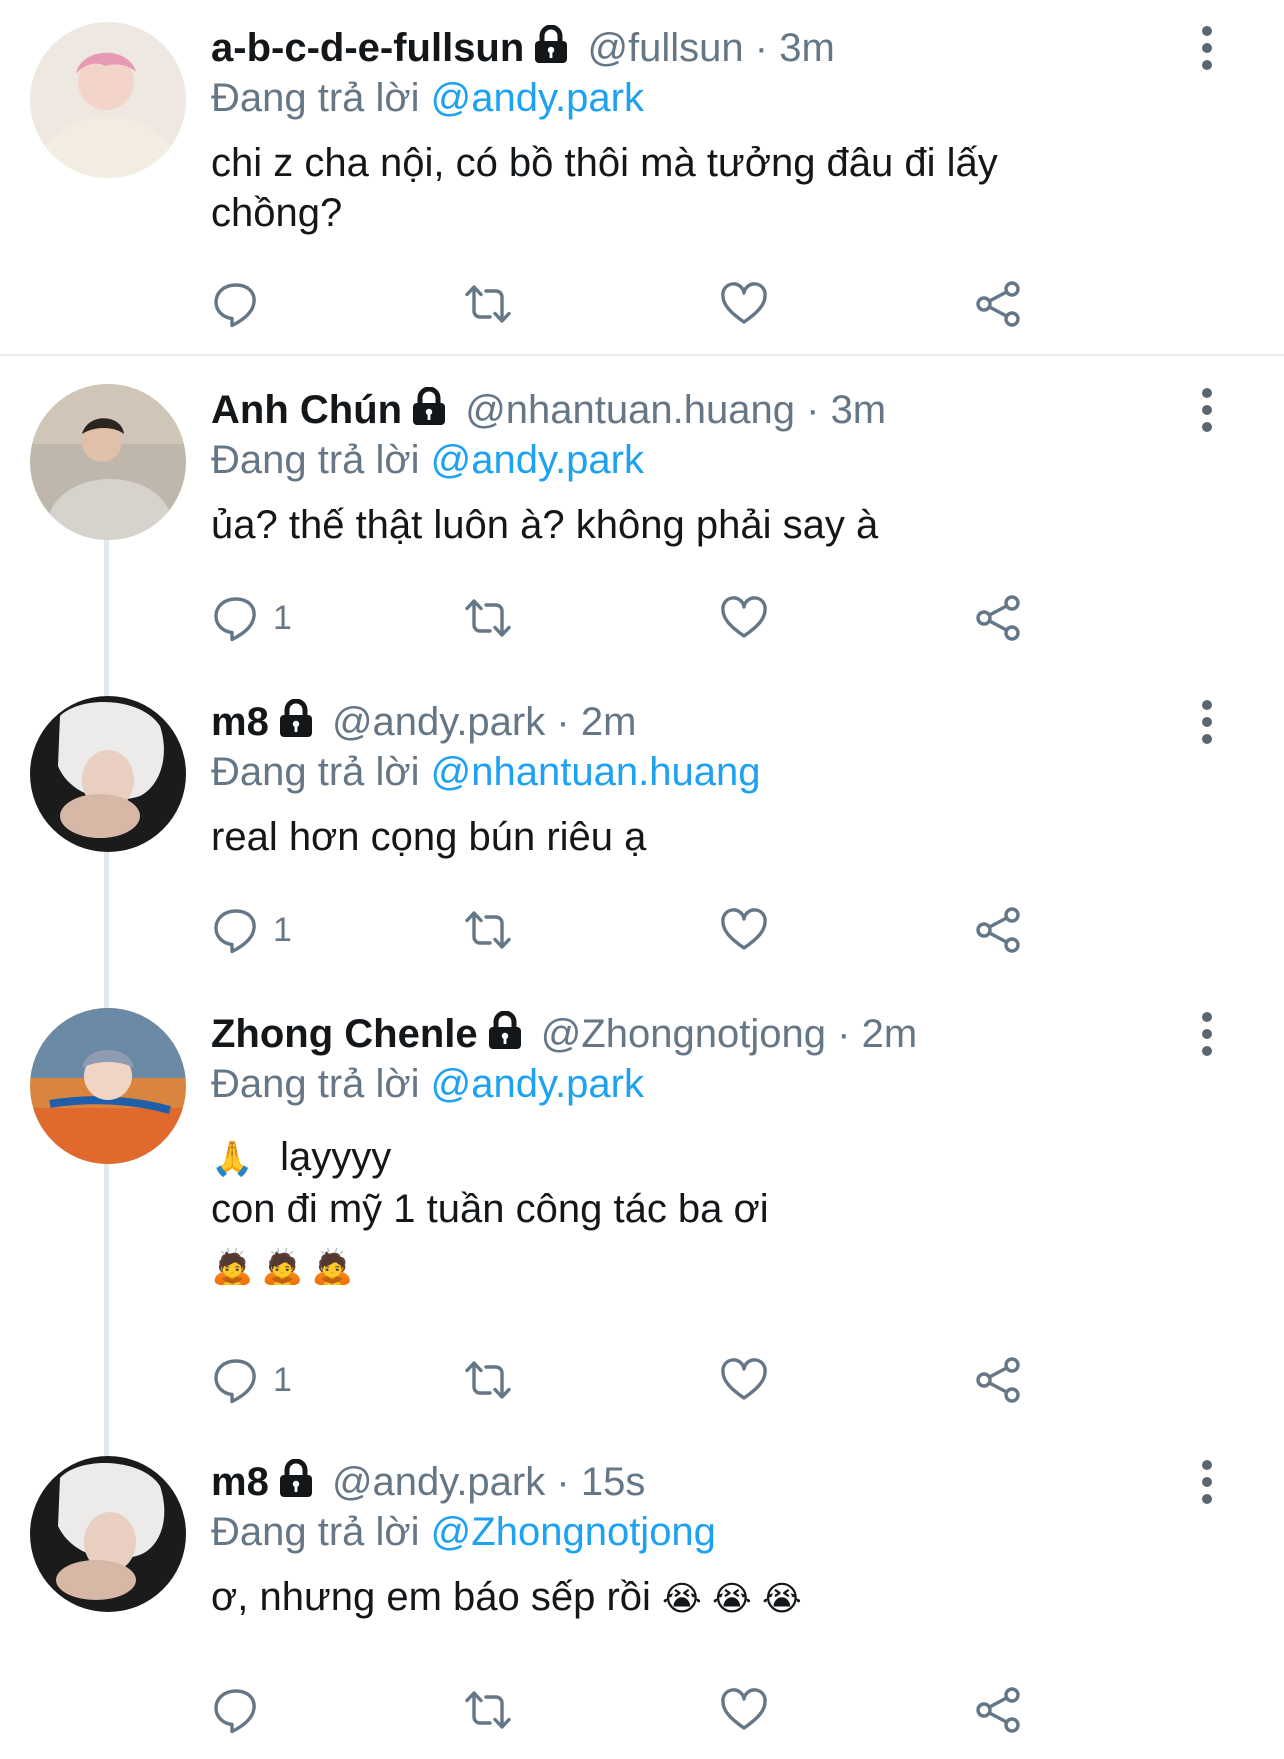 This screenshot has width=1284, height=1759. What do you see at coordinates (545, 525) in the screenshot?
I see `tweet-text: ủa? thế thật luôn à? không phải say à` at bounding box center [545, 525].